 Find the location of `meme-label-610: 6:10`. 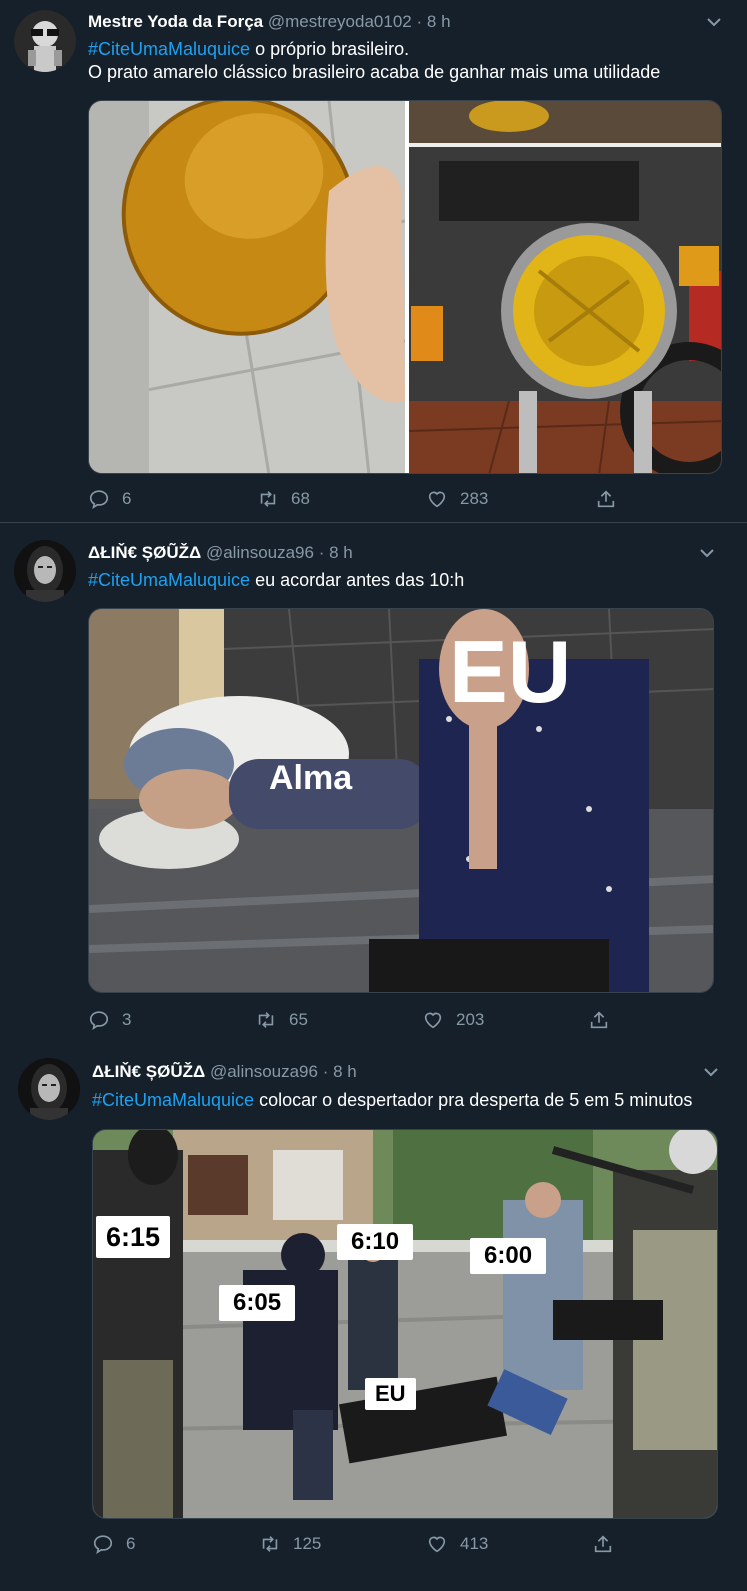

meme-label-610: 6:10 is located at coordinates (375, 1242).